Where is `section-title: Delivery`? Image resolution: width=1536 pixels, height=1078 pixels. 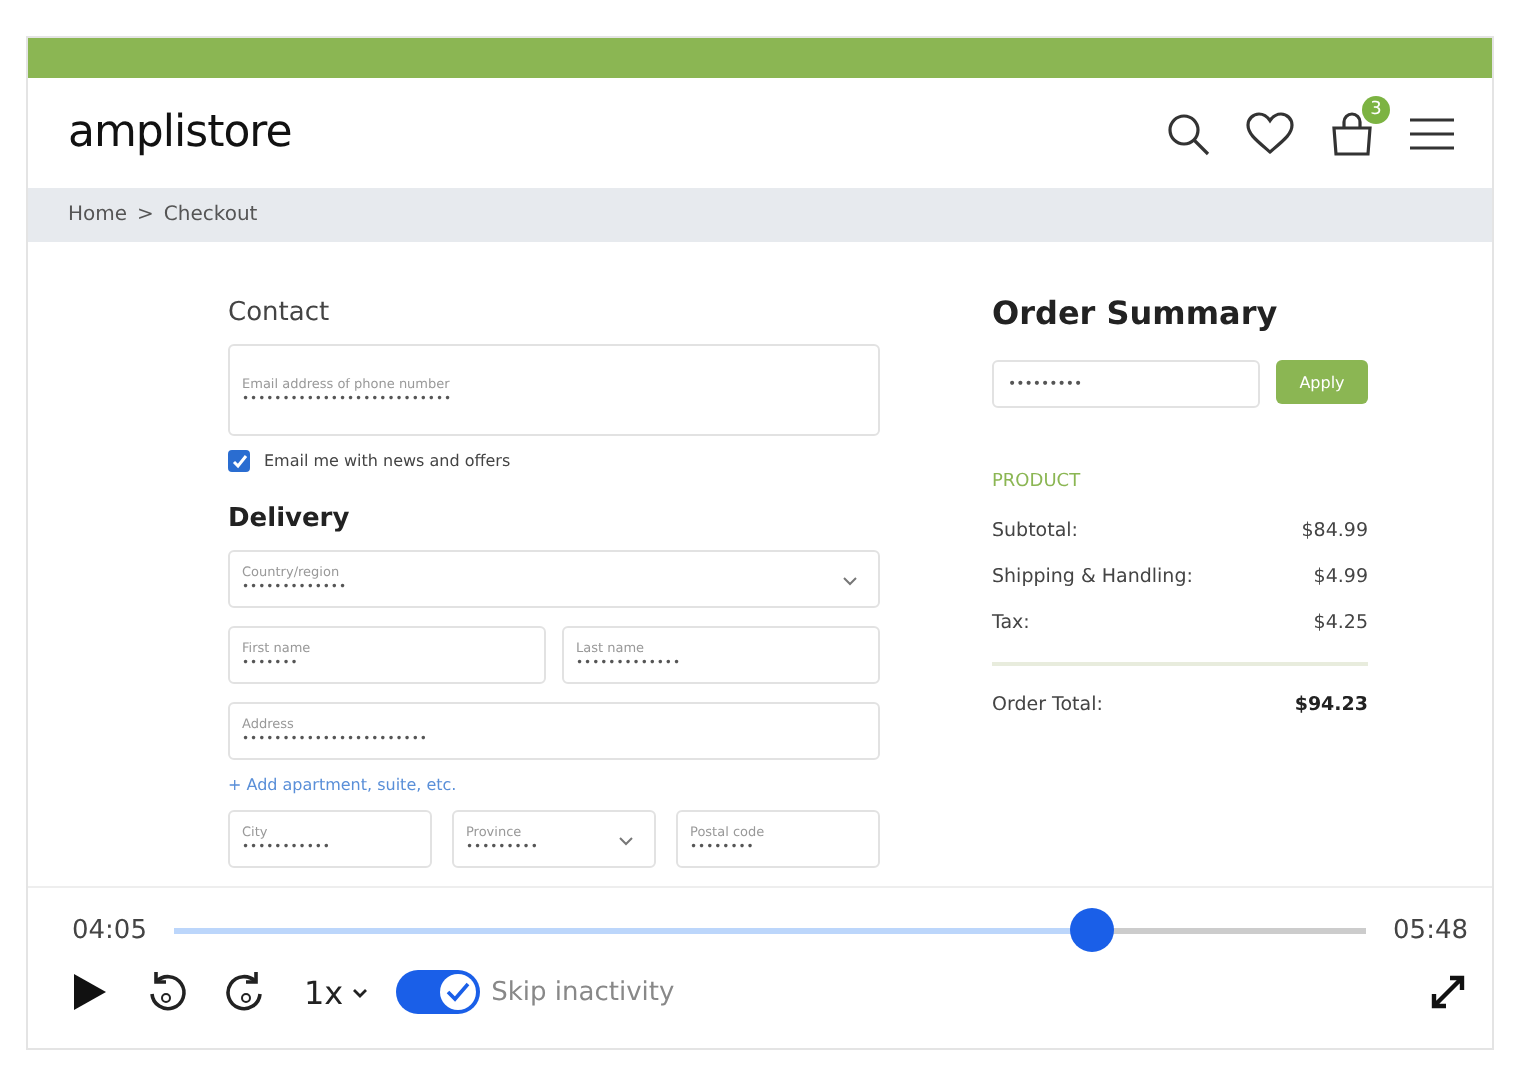
section-title: Delivery is located at coordinates (290, 519).